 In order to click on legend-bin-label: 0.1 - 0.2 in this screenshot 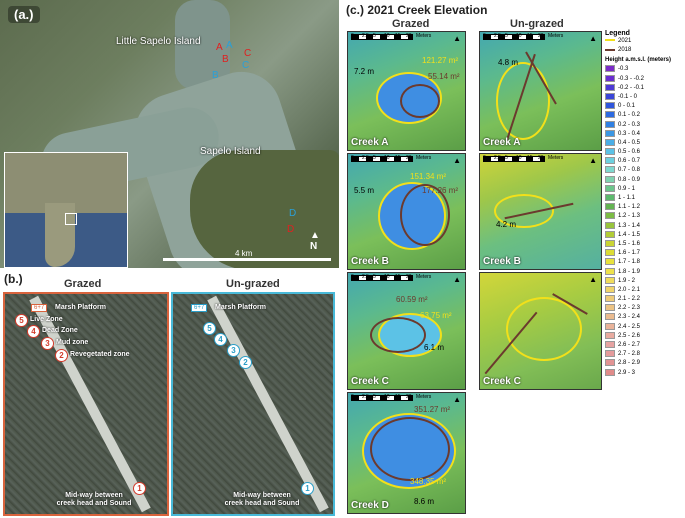, I will do `click(629, 115)`.